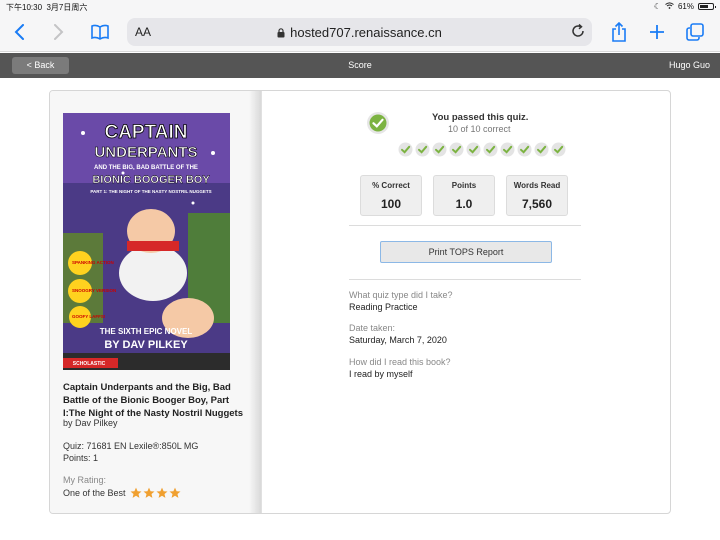 This screenshot has width=720, height=540. Describe the element at coordinates (20, 32) in the screenshot. I see `back-icon` at that location.